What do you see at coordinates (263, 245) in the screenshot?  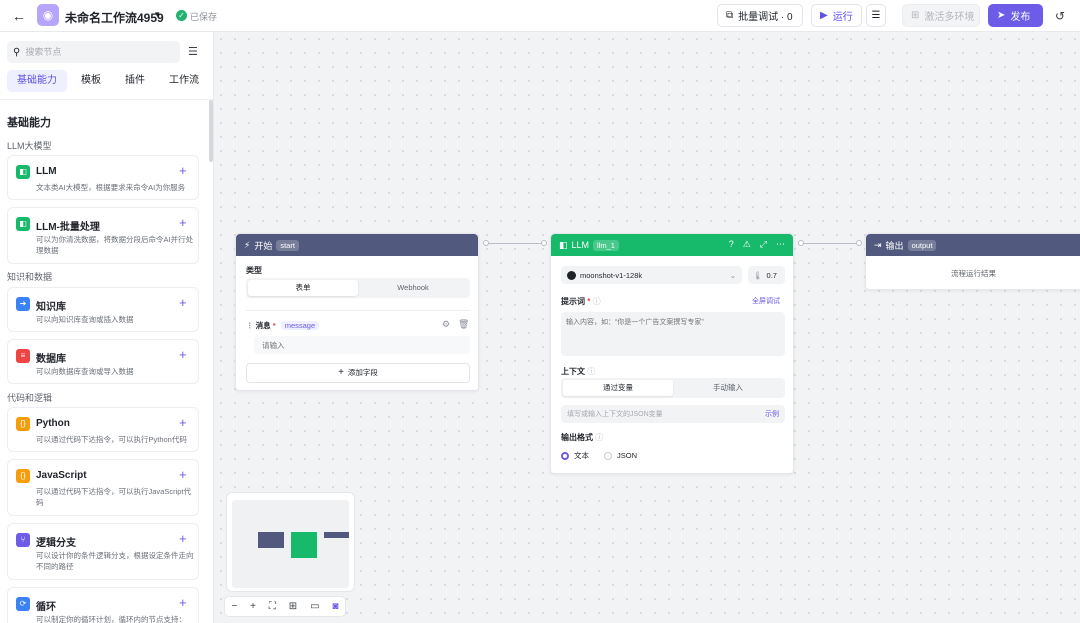 I see `node-title: 开始` at bounding box center [263, 245].